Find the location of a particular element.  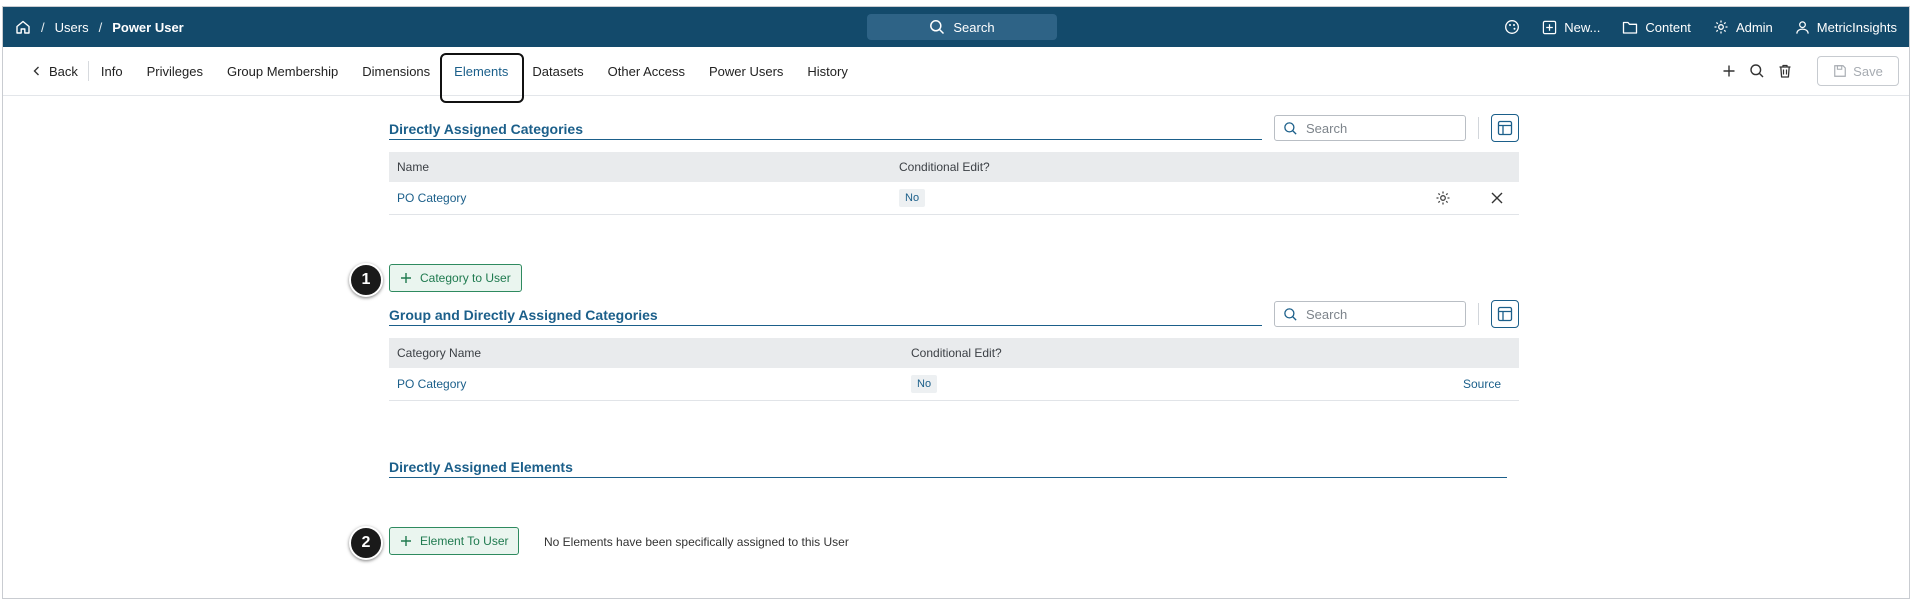

back-button: Back is located at coordinates (58, 71).